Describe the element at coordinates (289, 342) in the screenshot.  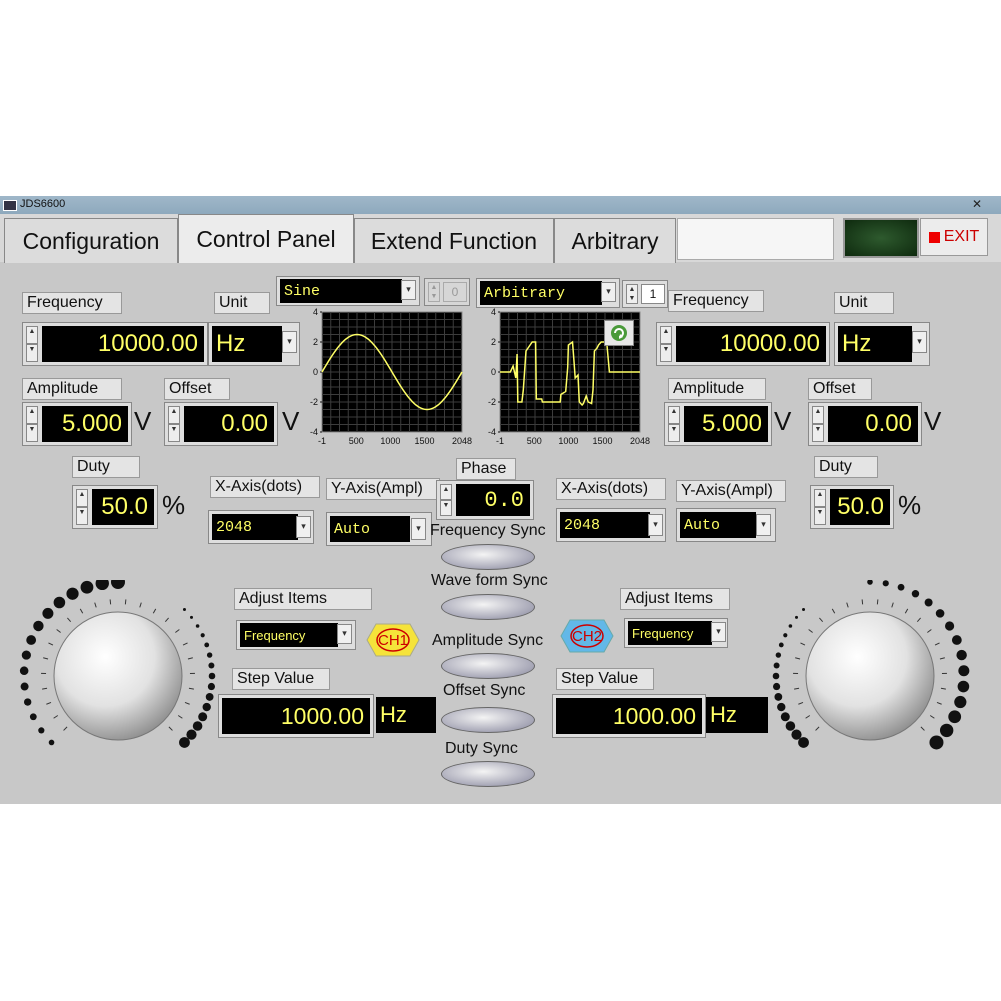
I see `ch1-unit-dropdown-icon: ▾` at that location.